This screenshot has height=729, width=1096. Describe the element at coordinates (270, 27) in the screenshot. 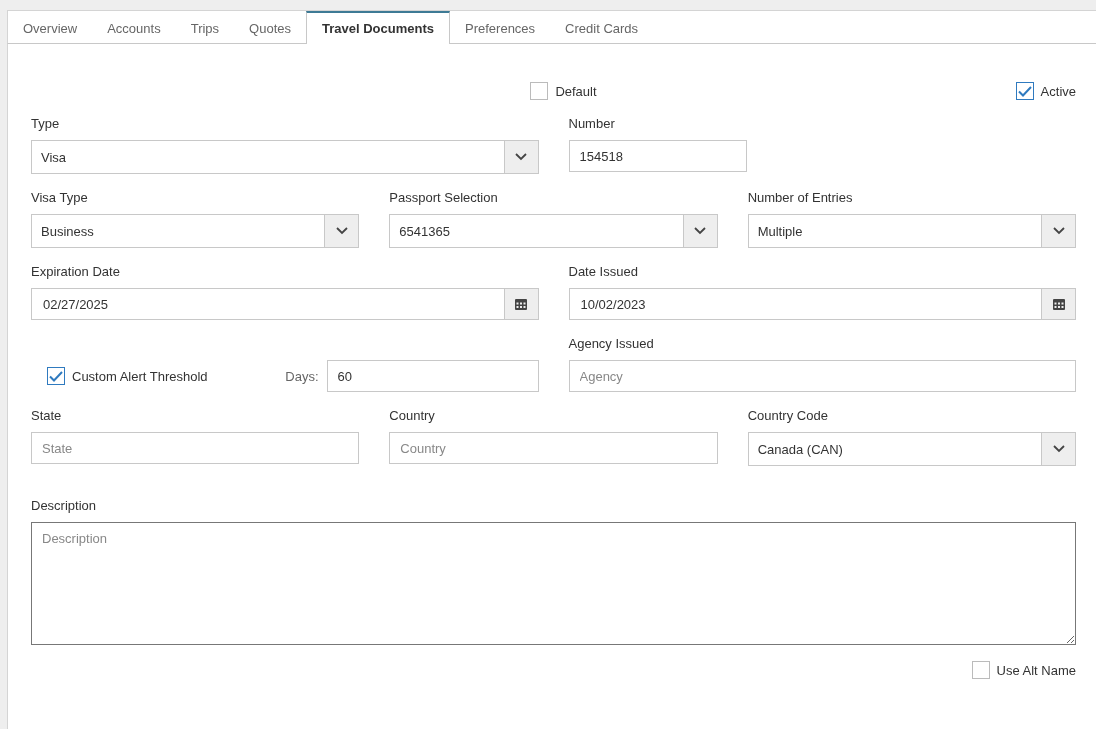

I see `tab: Quotes` at that location.